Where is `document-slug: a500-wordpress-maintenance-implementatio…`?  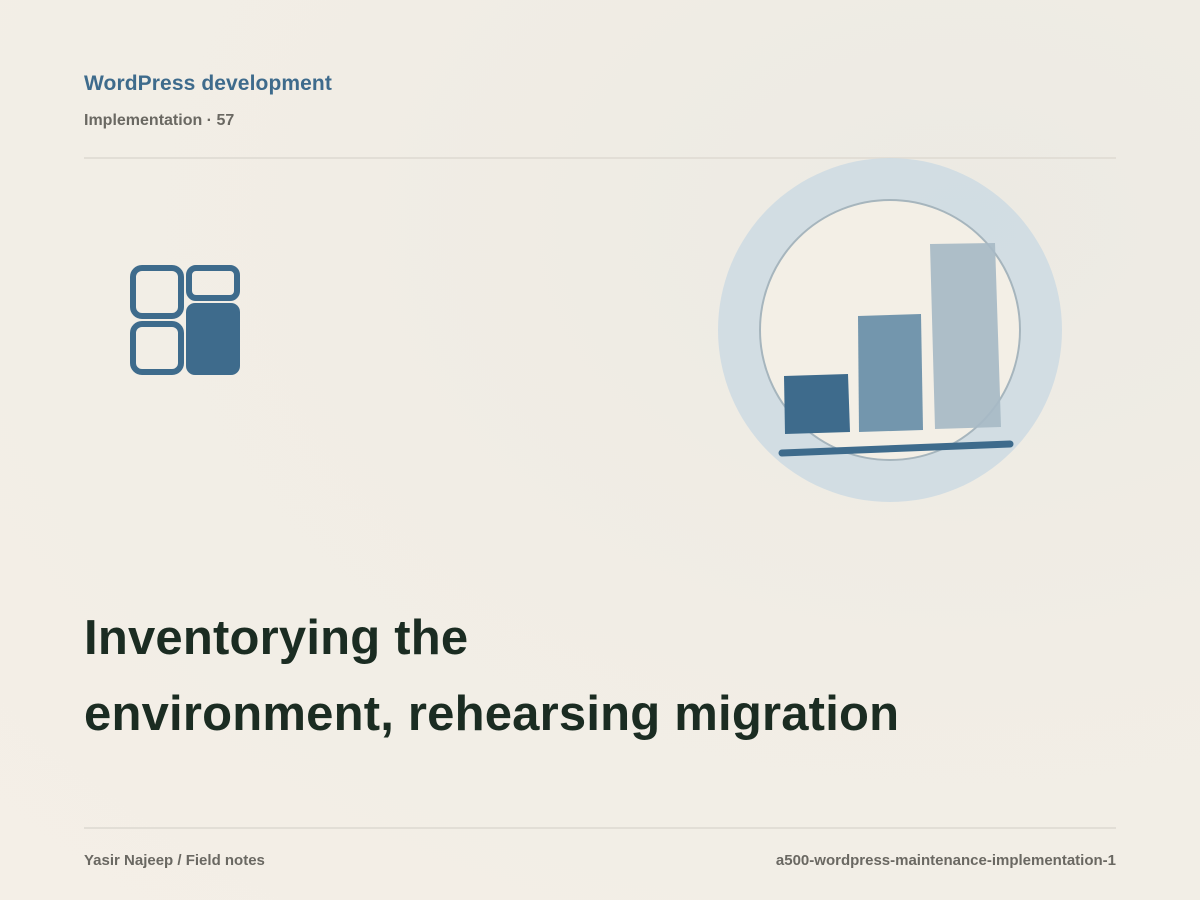
document-slug: a500-wordpress-maintenance-implementatio… is located at coordinates (945, 860).